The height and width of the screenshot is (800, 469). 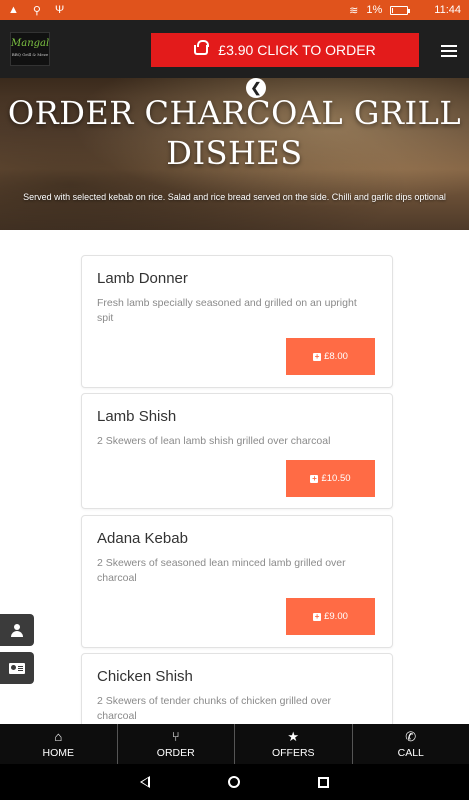 I want to click on bottom-navigation: ⌂ HOME ⑂ ORDER ★ OFFERS ✆ CALL, so click(x=234, y=744).